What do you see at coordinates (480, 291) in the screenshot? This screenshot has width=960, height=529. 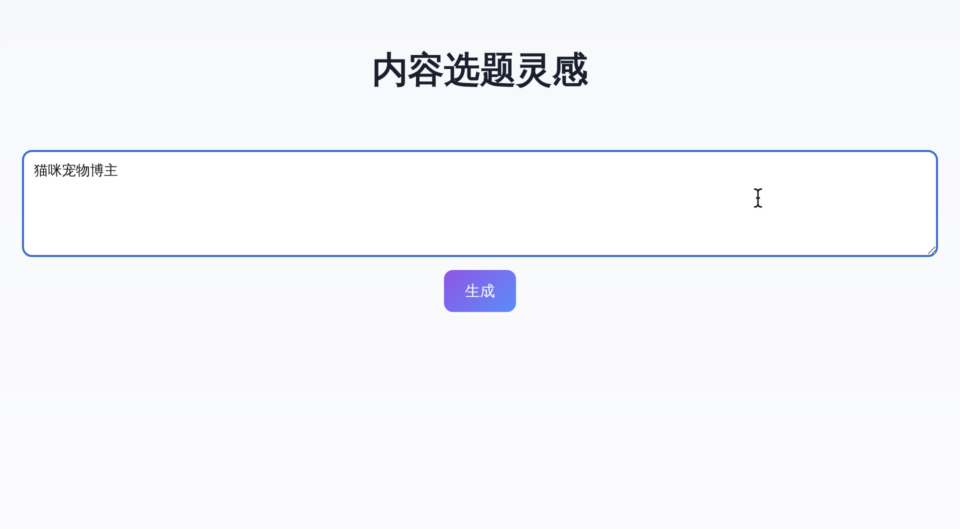 I see `generate-button: 生成` at bounding box center [480, 291].